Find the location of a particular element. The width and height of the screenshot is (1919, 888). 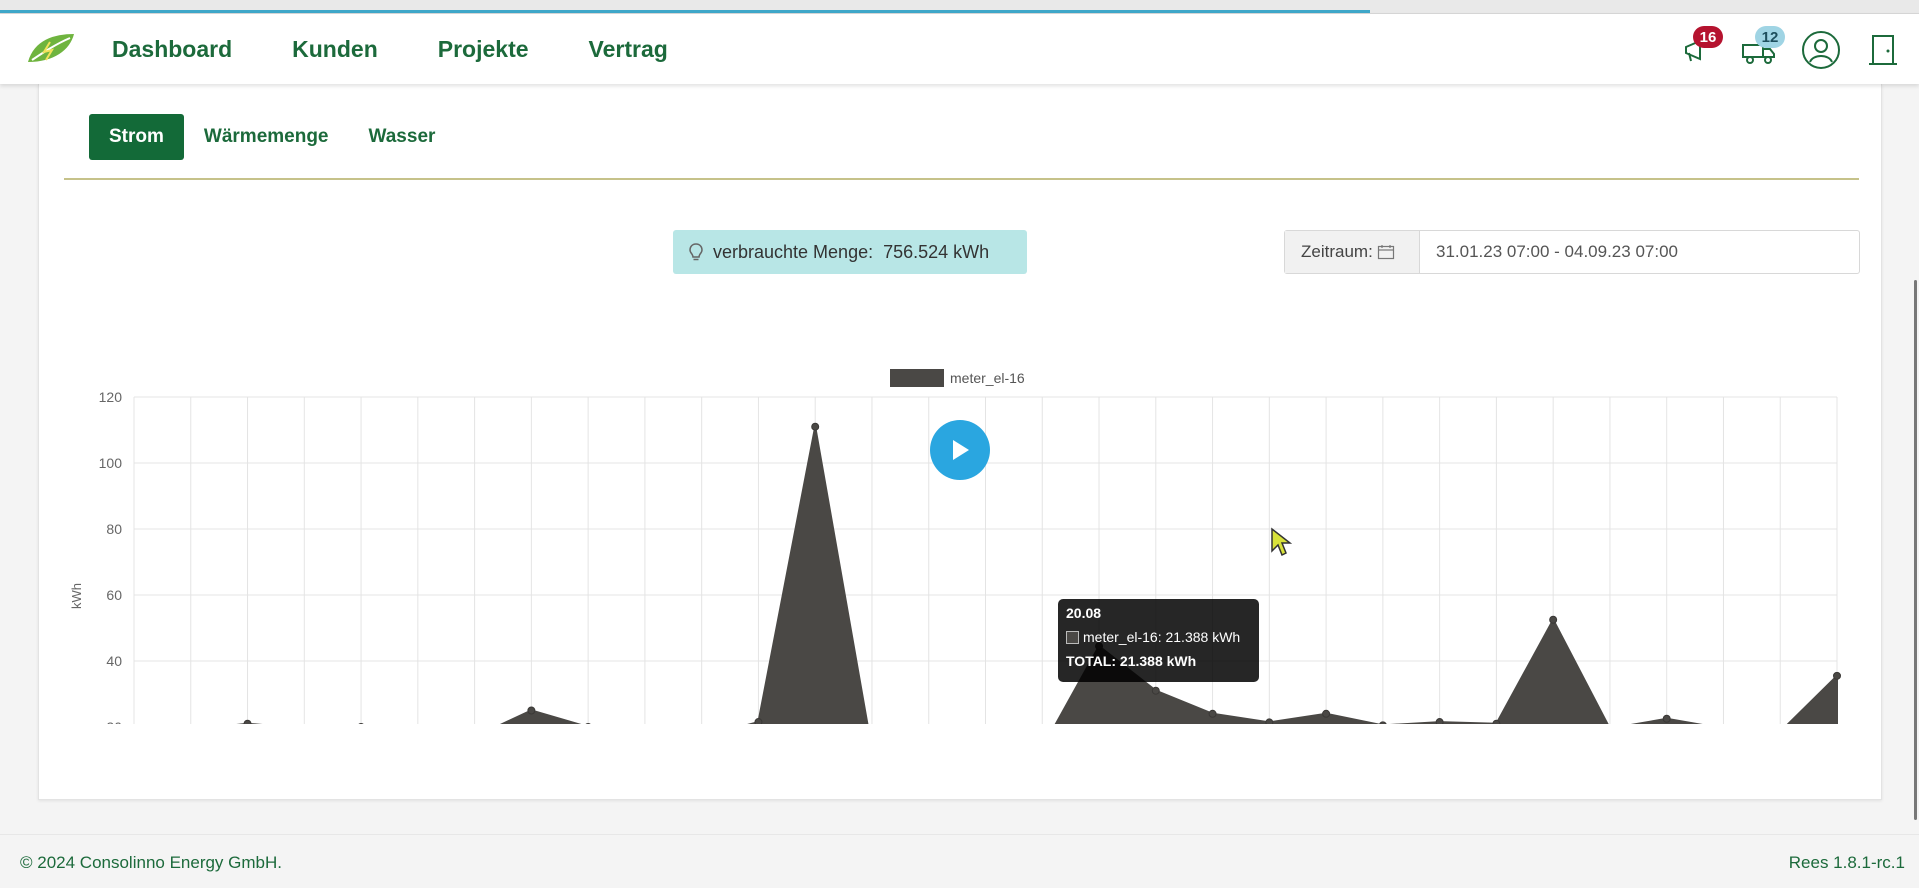

tab-waermemenge: Wärmemenge is located at coordinates (266, 137).